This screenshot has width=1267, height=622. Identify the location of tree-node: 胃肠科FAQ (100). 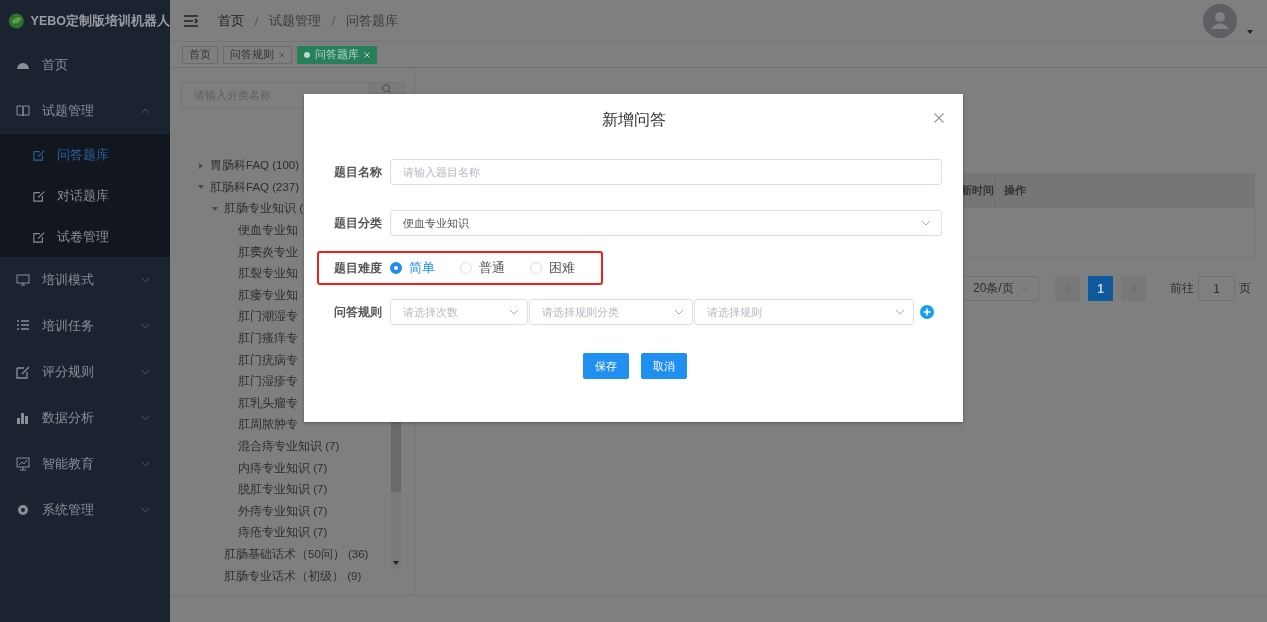
(255, 166).